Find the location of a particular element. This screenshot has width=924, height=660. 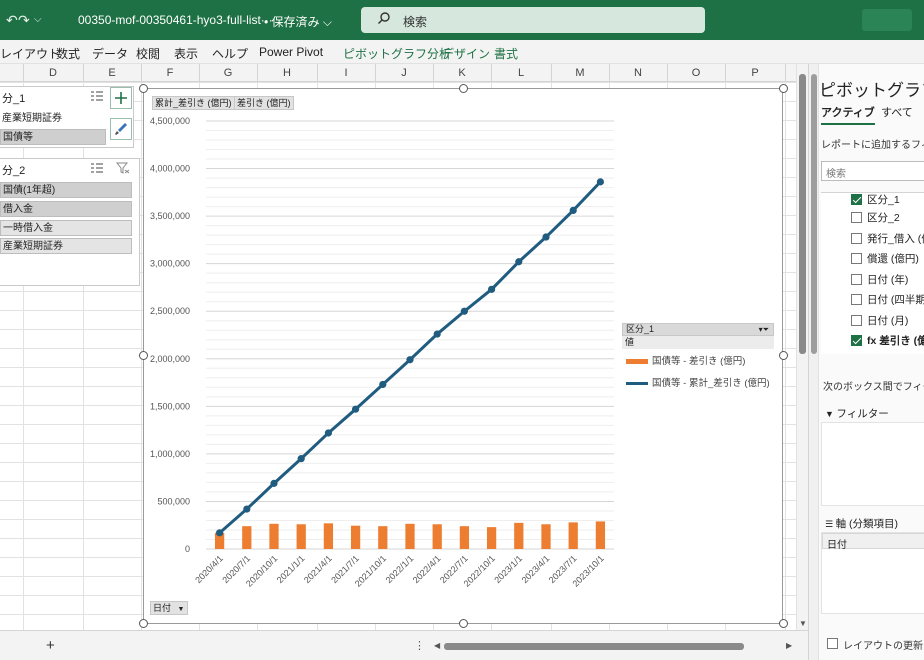

column-header: M is located at coordinates (580, 73).